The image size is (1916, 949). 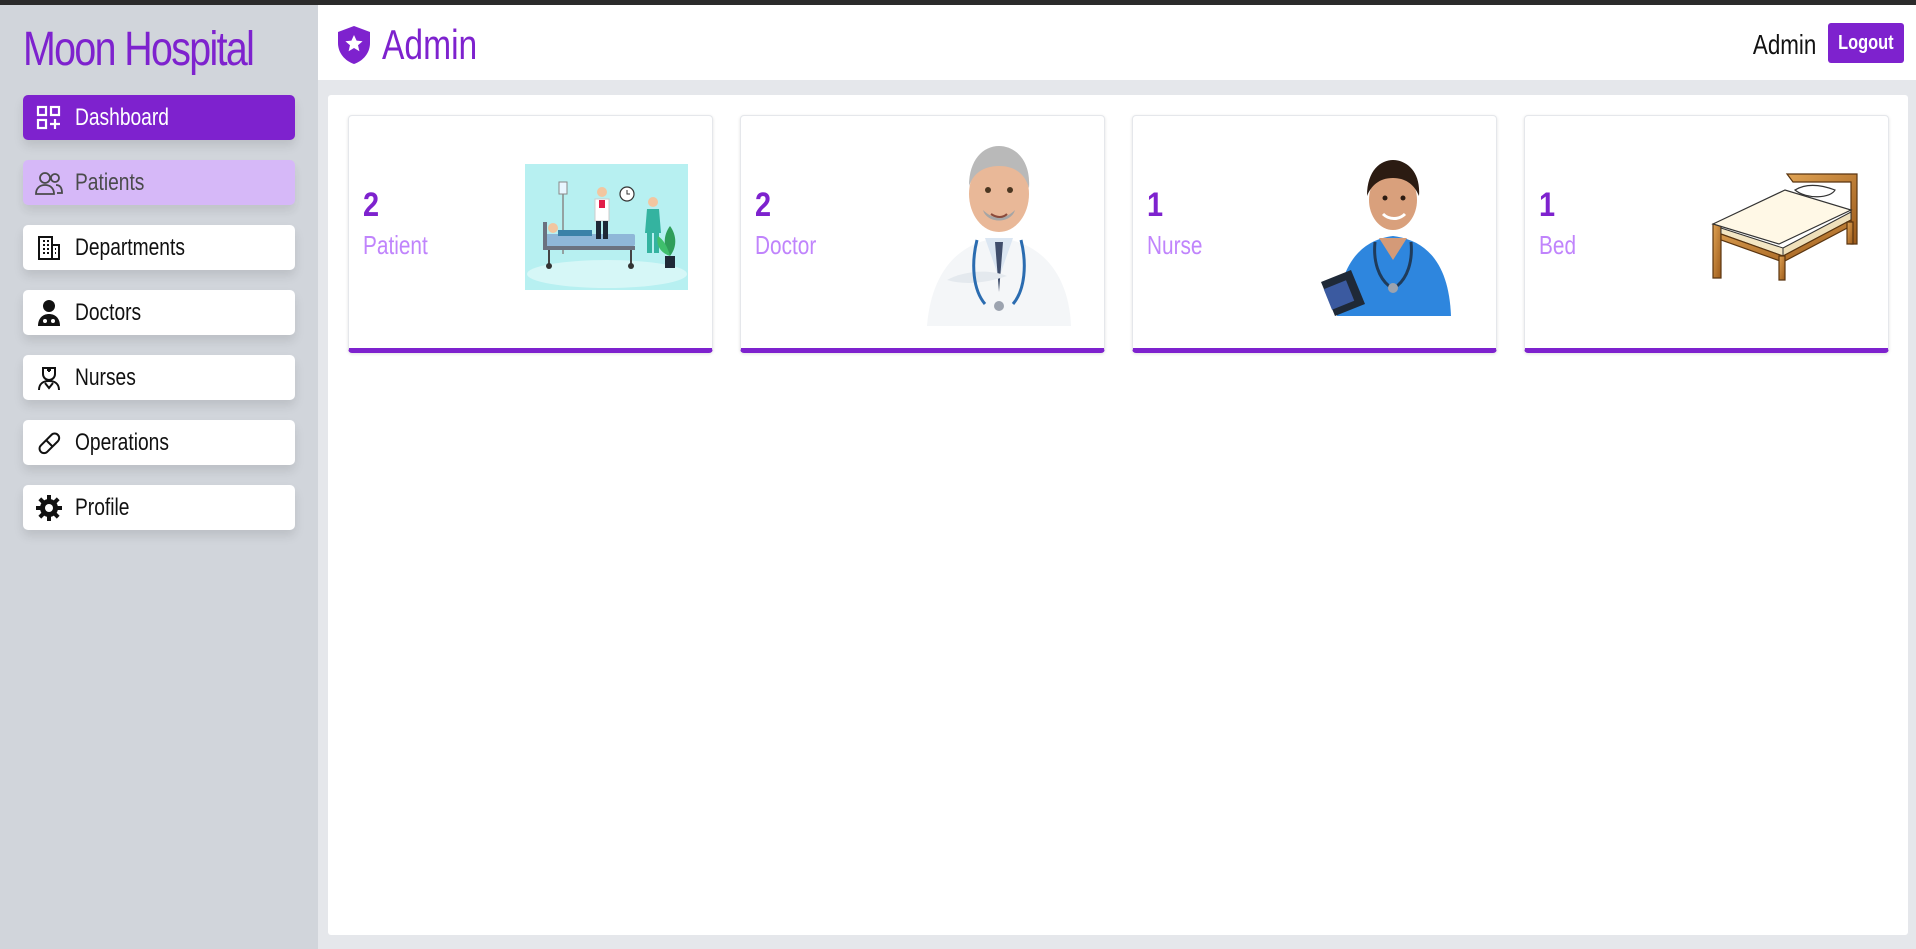 I want to click on sidebar-item-label: Doctors, so click(x=108, y=312).